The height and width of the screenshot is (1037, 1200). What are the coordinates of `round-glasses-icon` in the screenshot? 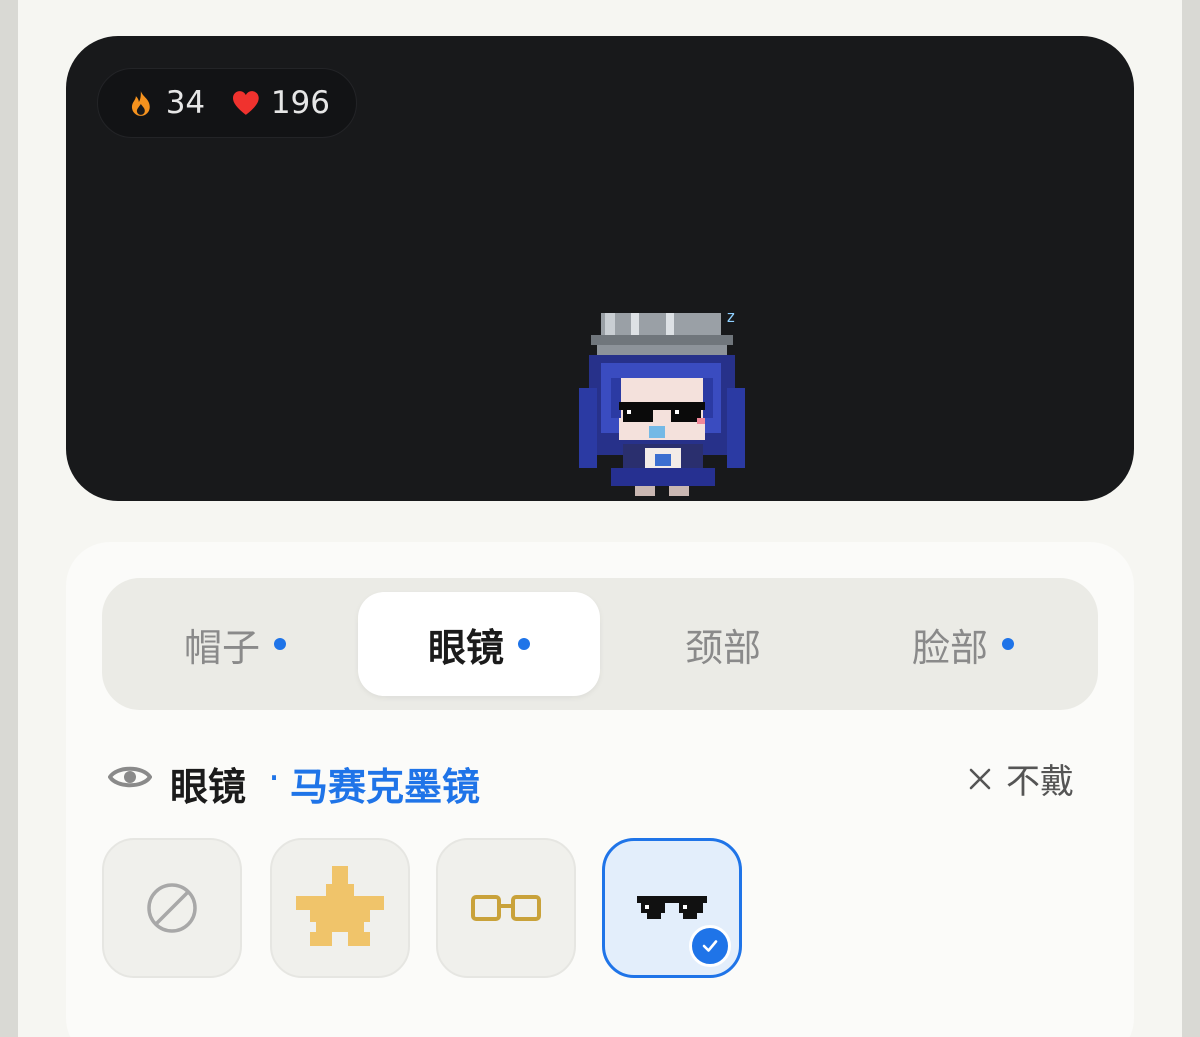 It's located at (506, 908).